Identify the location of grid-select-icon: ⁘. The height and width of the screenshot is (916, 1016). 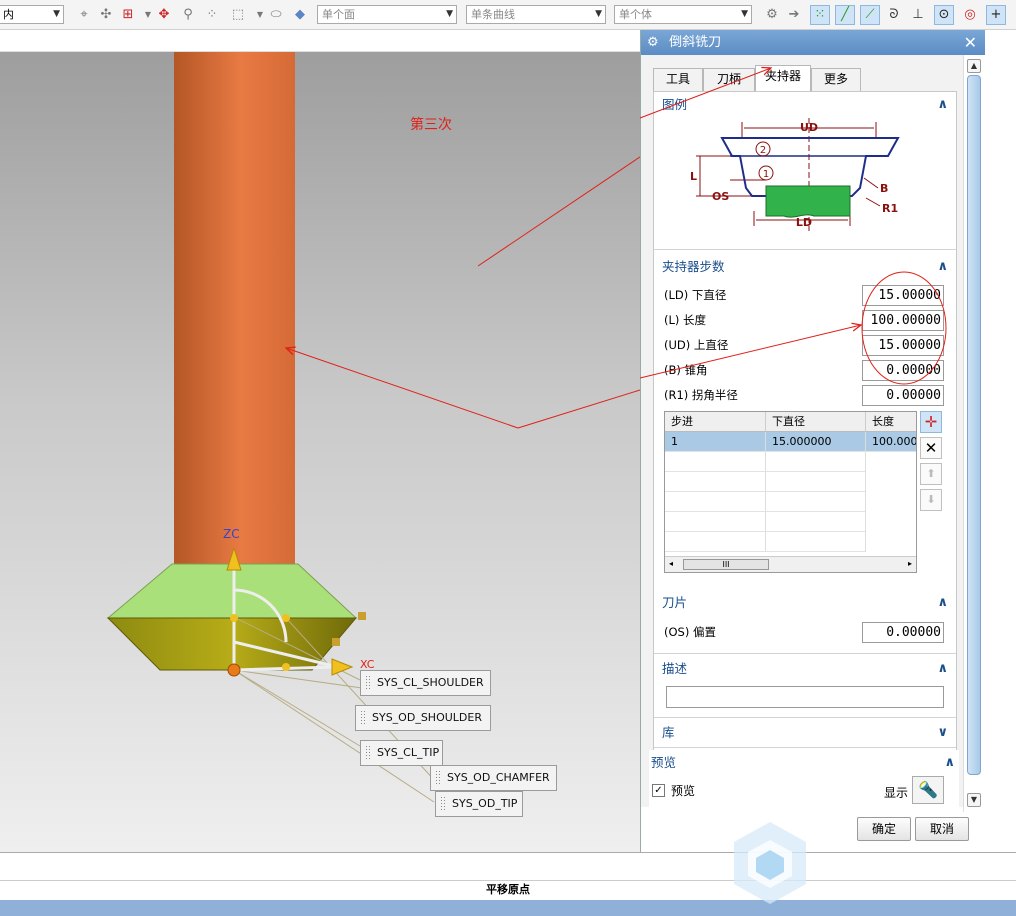
(212, 15).